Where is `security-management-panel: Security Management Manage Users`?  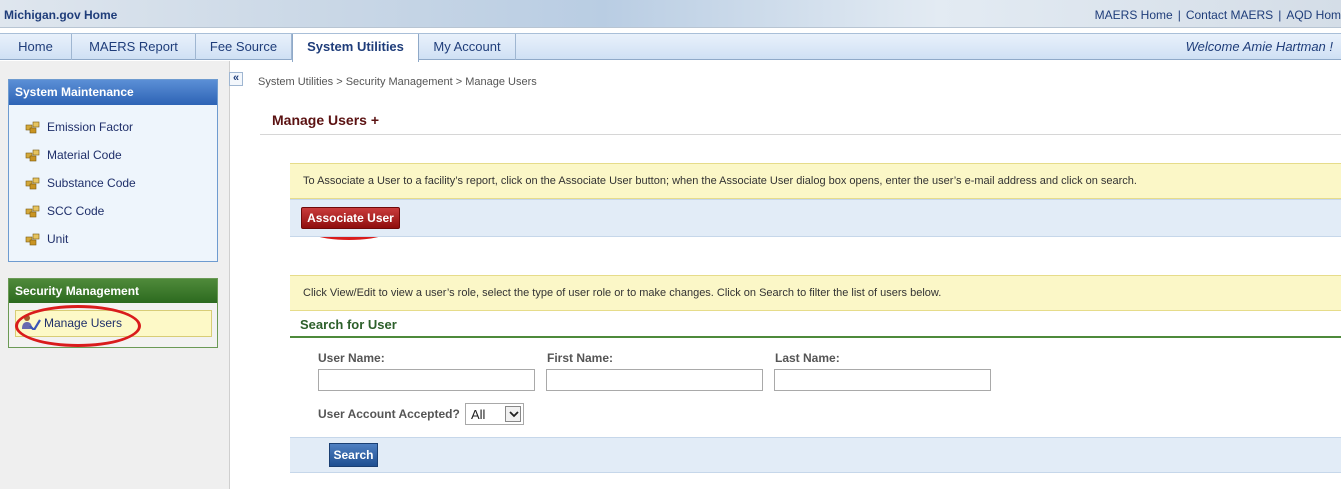
security-management-panel: Security Management Manage Users is located at coordinates (113, 313).